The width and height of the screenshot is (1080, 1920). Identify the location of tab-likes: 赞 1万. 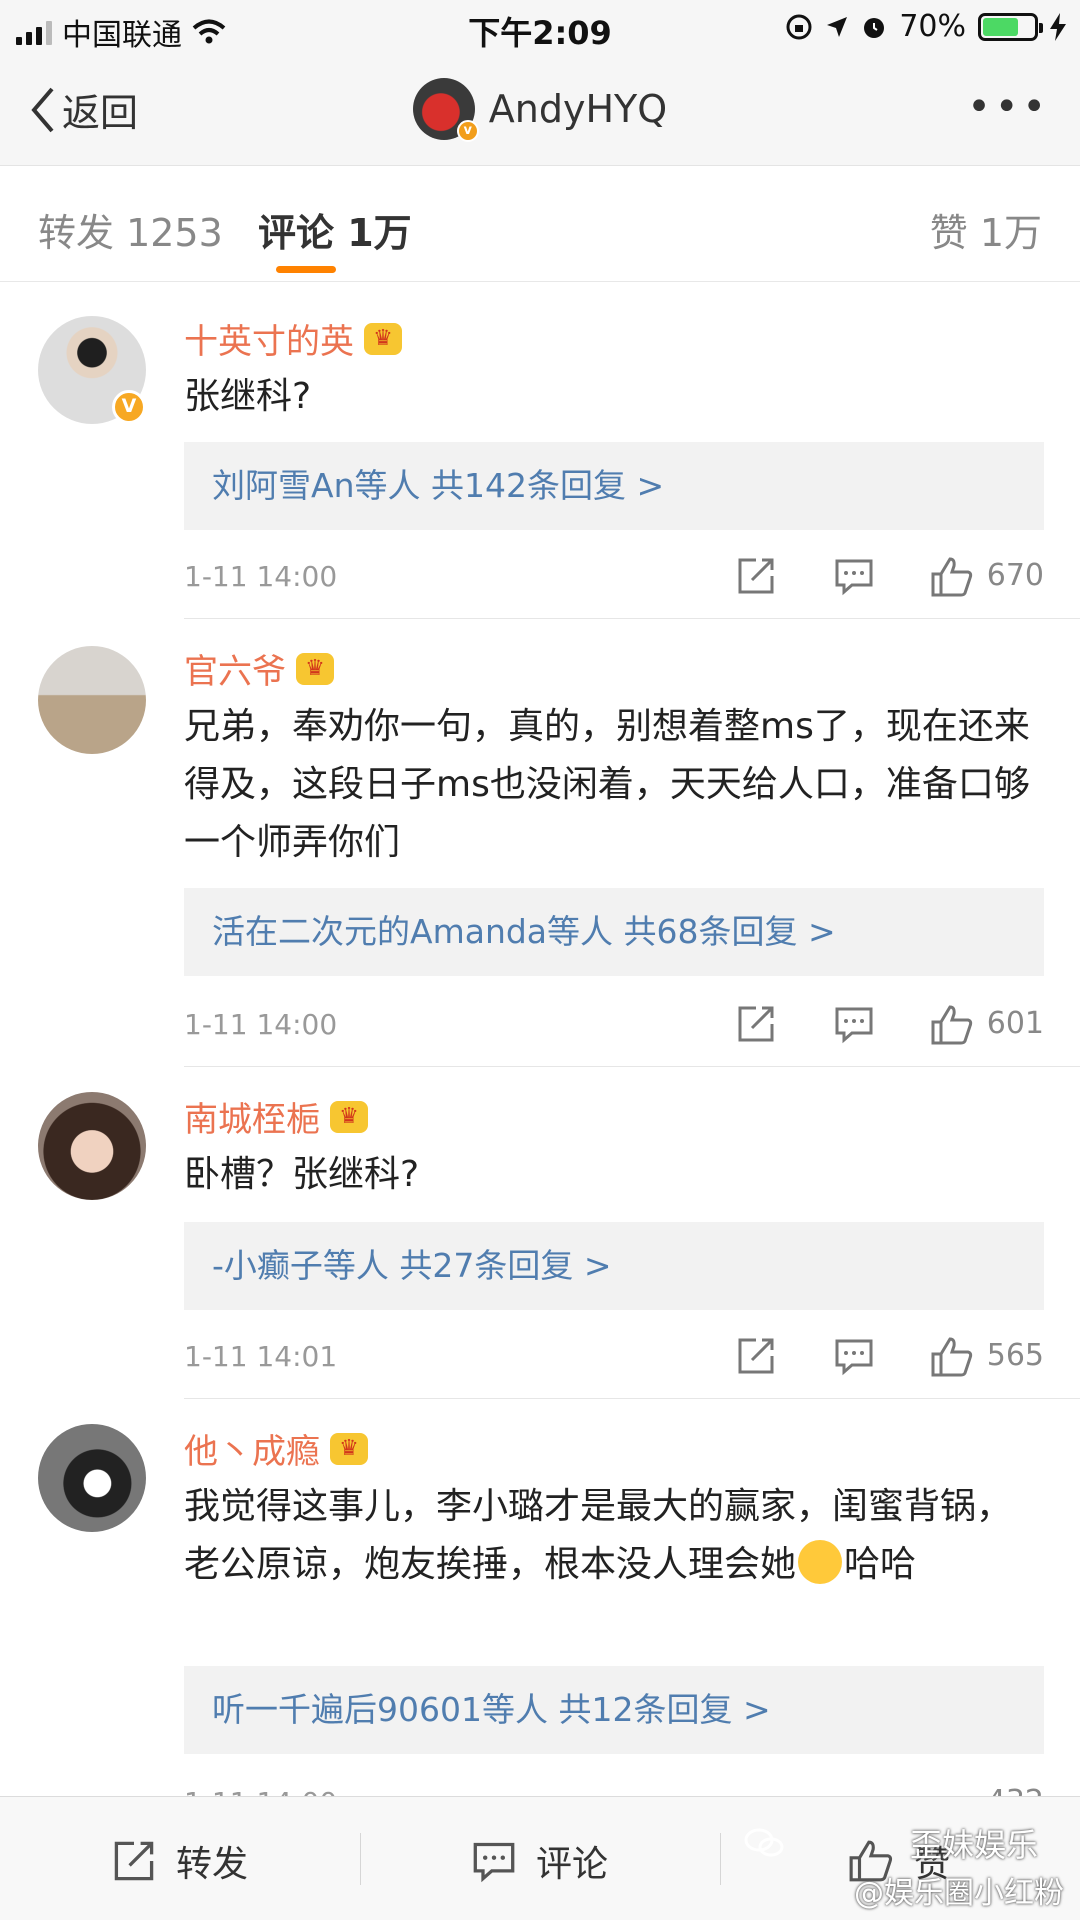
(986, 229).